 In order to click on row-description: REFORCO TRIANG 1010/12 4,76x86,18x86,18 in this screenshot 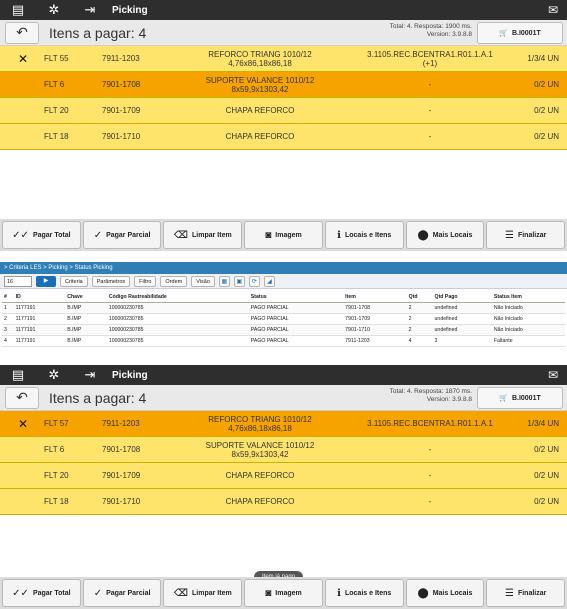, I will do `click(260, 424)`.